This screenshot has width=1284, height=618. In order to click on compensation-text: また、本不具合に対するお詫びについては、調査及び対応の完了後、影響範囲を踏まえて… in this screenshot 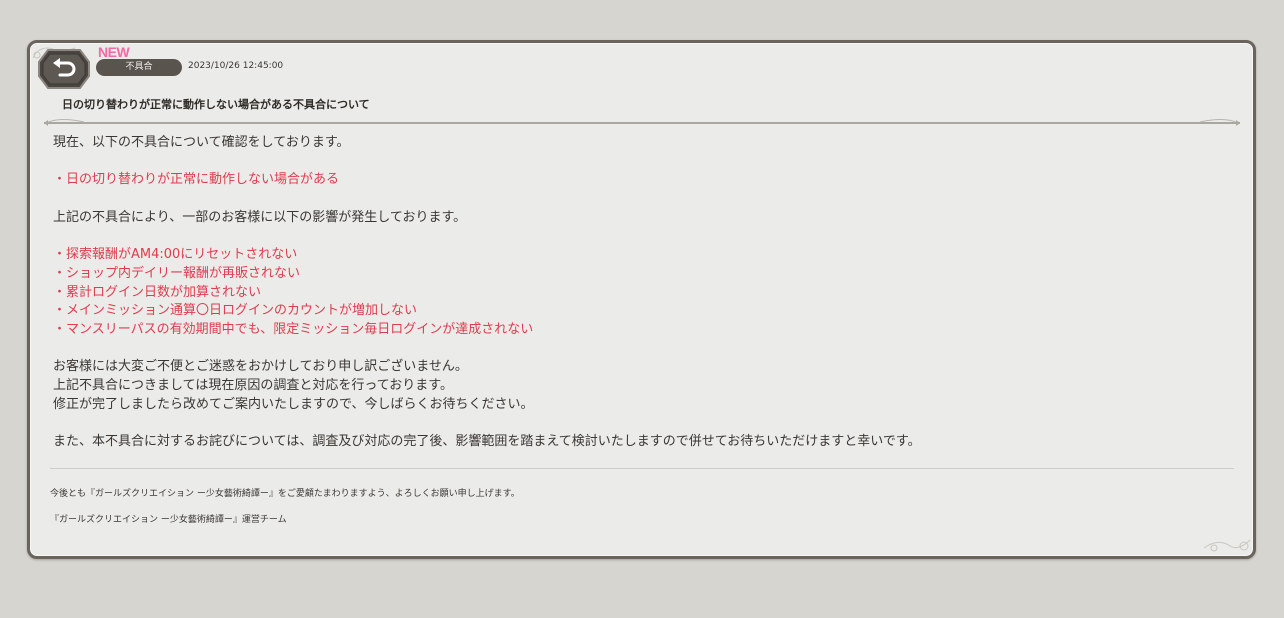, I will do `click(487, 442)`.